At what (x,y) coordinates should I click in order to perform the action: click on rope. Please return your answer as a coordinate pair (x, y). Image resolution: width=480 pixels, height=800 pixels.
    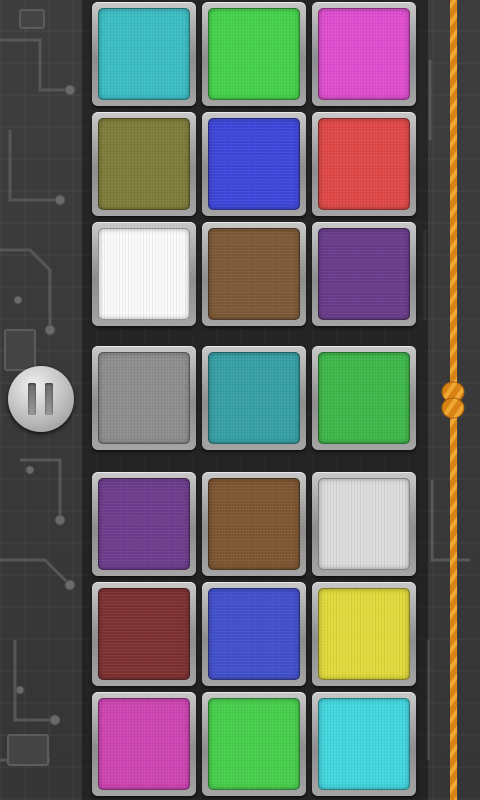
    Looking at the image, I should click on (453, 400).